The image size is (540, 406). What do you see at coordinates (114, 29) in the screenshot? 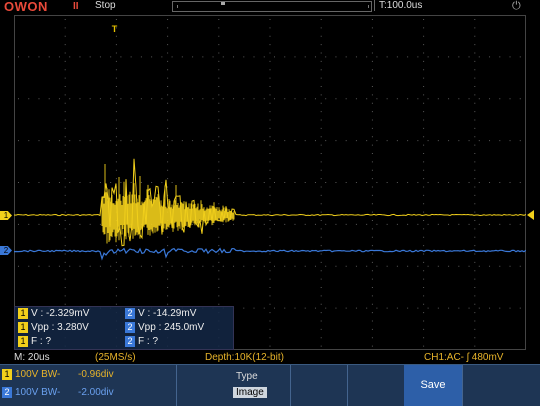
I see `trigger-position-marker: T` at bounding box center [114, 29].